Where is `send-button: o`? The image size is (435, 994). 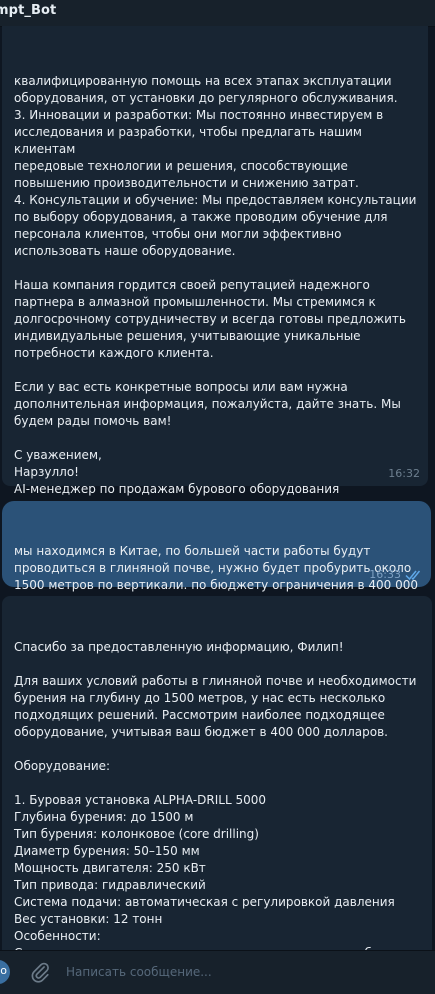
send-button: o is located at coordinates (5, 972).